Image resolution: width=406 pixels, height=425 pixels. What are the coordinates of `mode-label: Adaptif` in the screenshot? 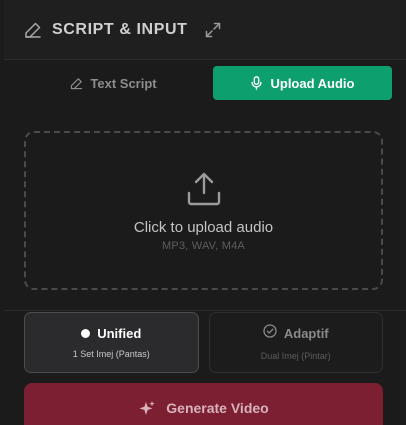 It's located at (306, 333).